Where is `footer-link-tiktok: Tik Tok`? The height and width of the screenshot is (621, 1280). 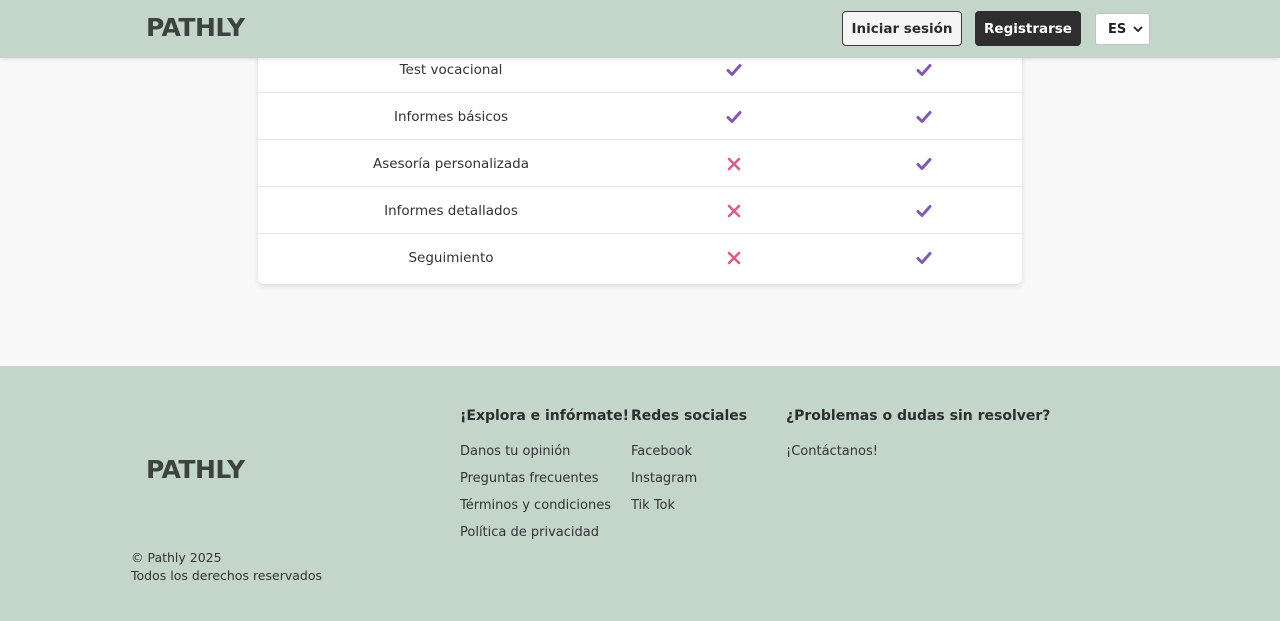 footer-link-tiktok: Tik Tok is located at coordinates (689, 505).